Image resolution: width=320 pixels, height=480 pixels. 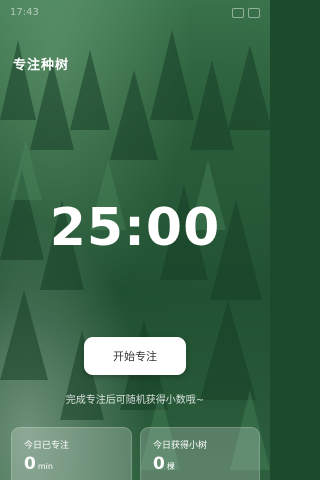 What do you see at coordinates (180, 446) in the screenshot?
I see `today-trees-label: 今日获得小树` at bounding box center [180, 446].